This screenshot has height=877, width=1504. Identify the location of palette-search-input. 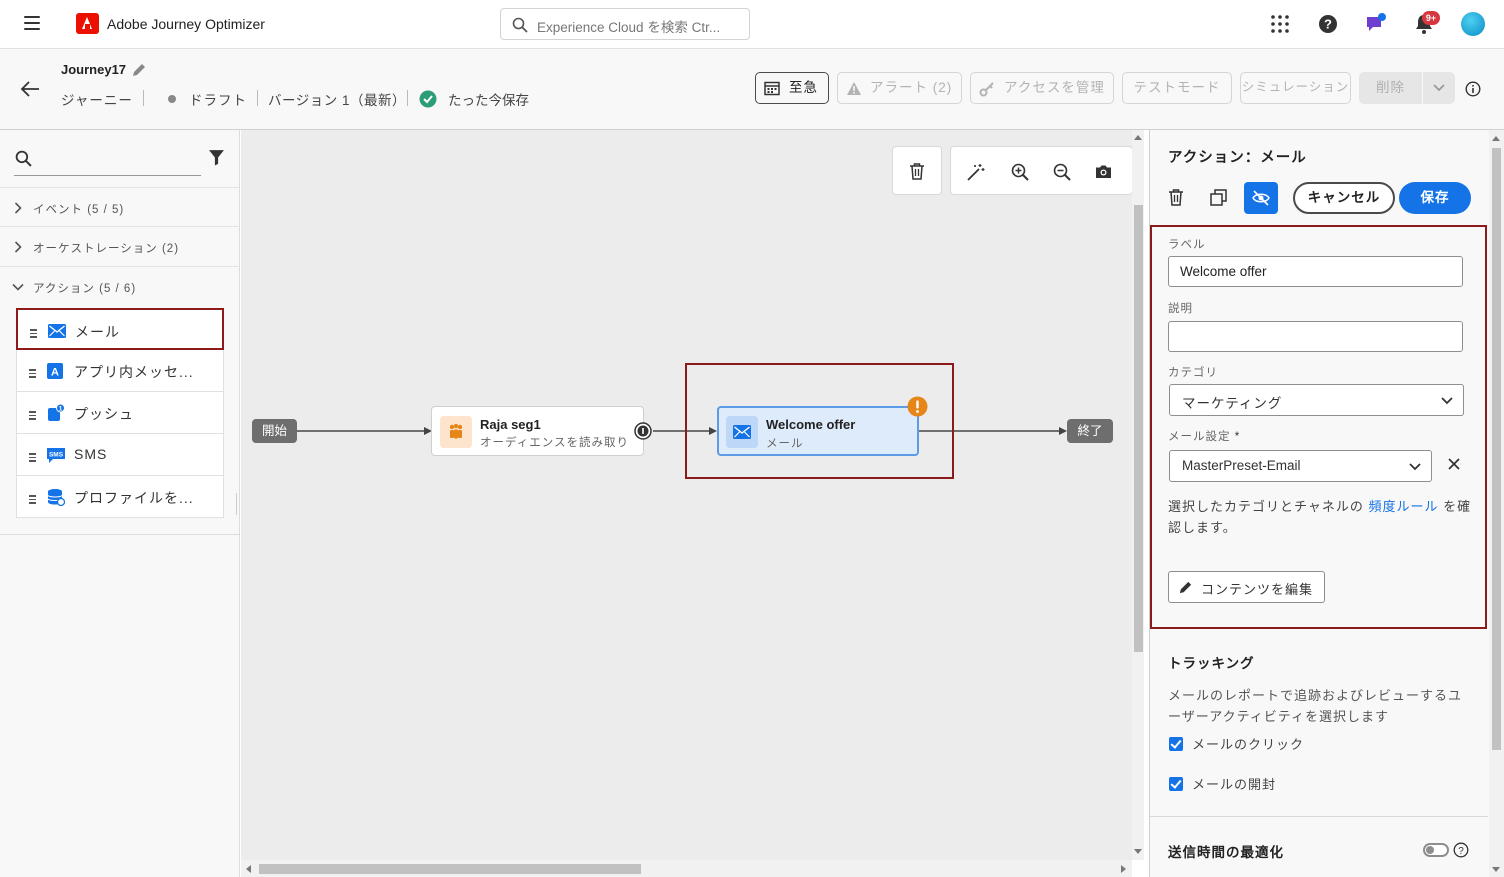
(107, 160).